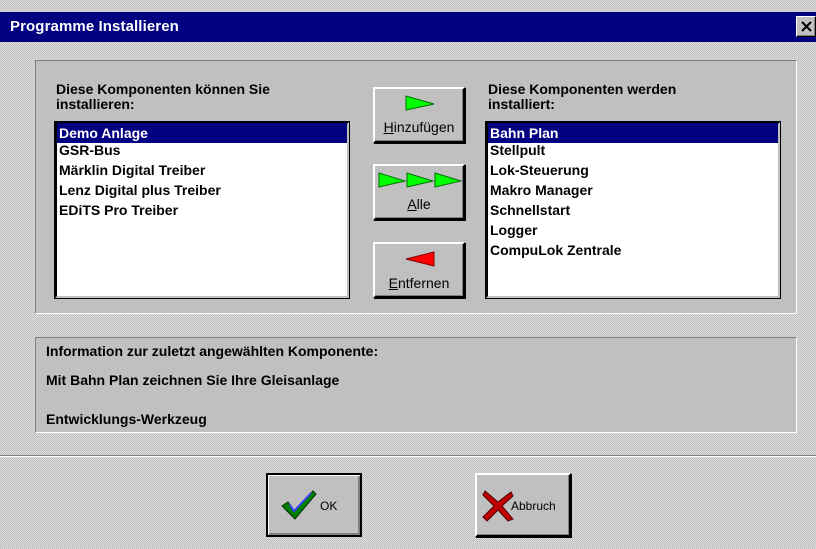  I want to click on list-item-lok-steuerung: Lok-Steuerung, so click(633, 170).